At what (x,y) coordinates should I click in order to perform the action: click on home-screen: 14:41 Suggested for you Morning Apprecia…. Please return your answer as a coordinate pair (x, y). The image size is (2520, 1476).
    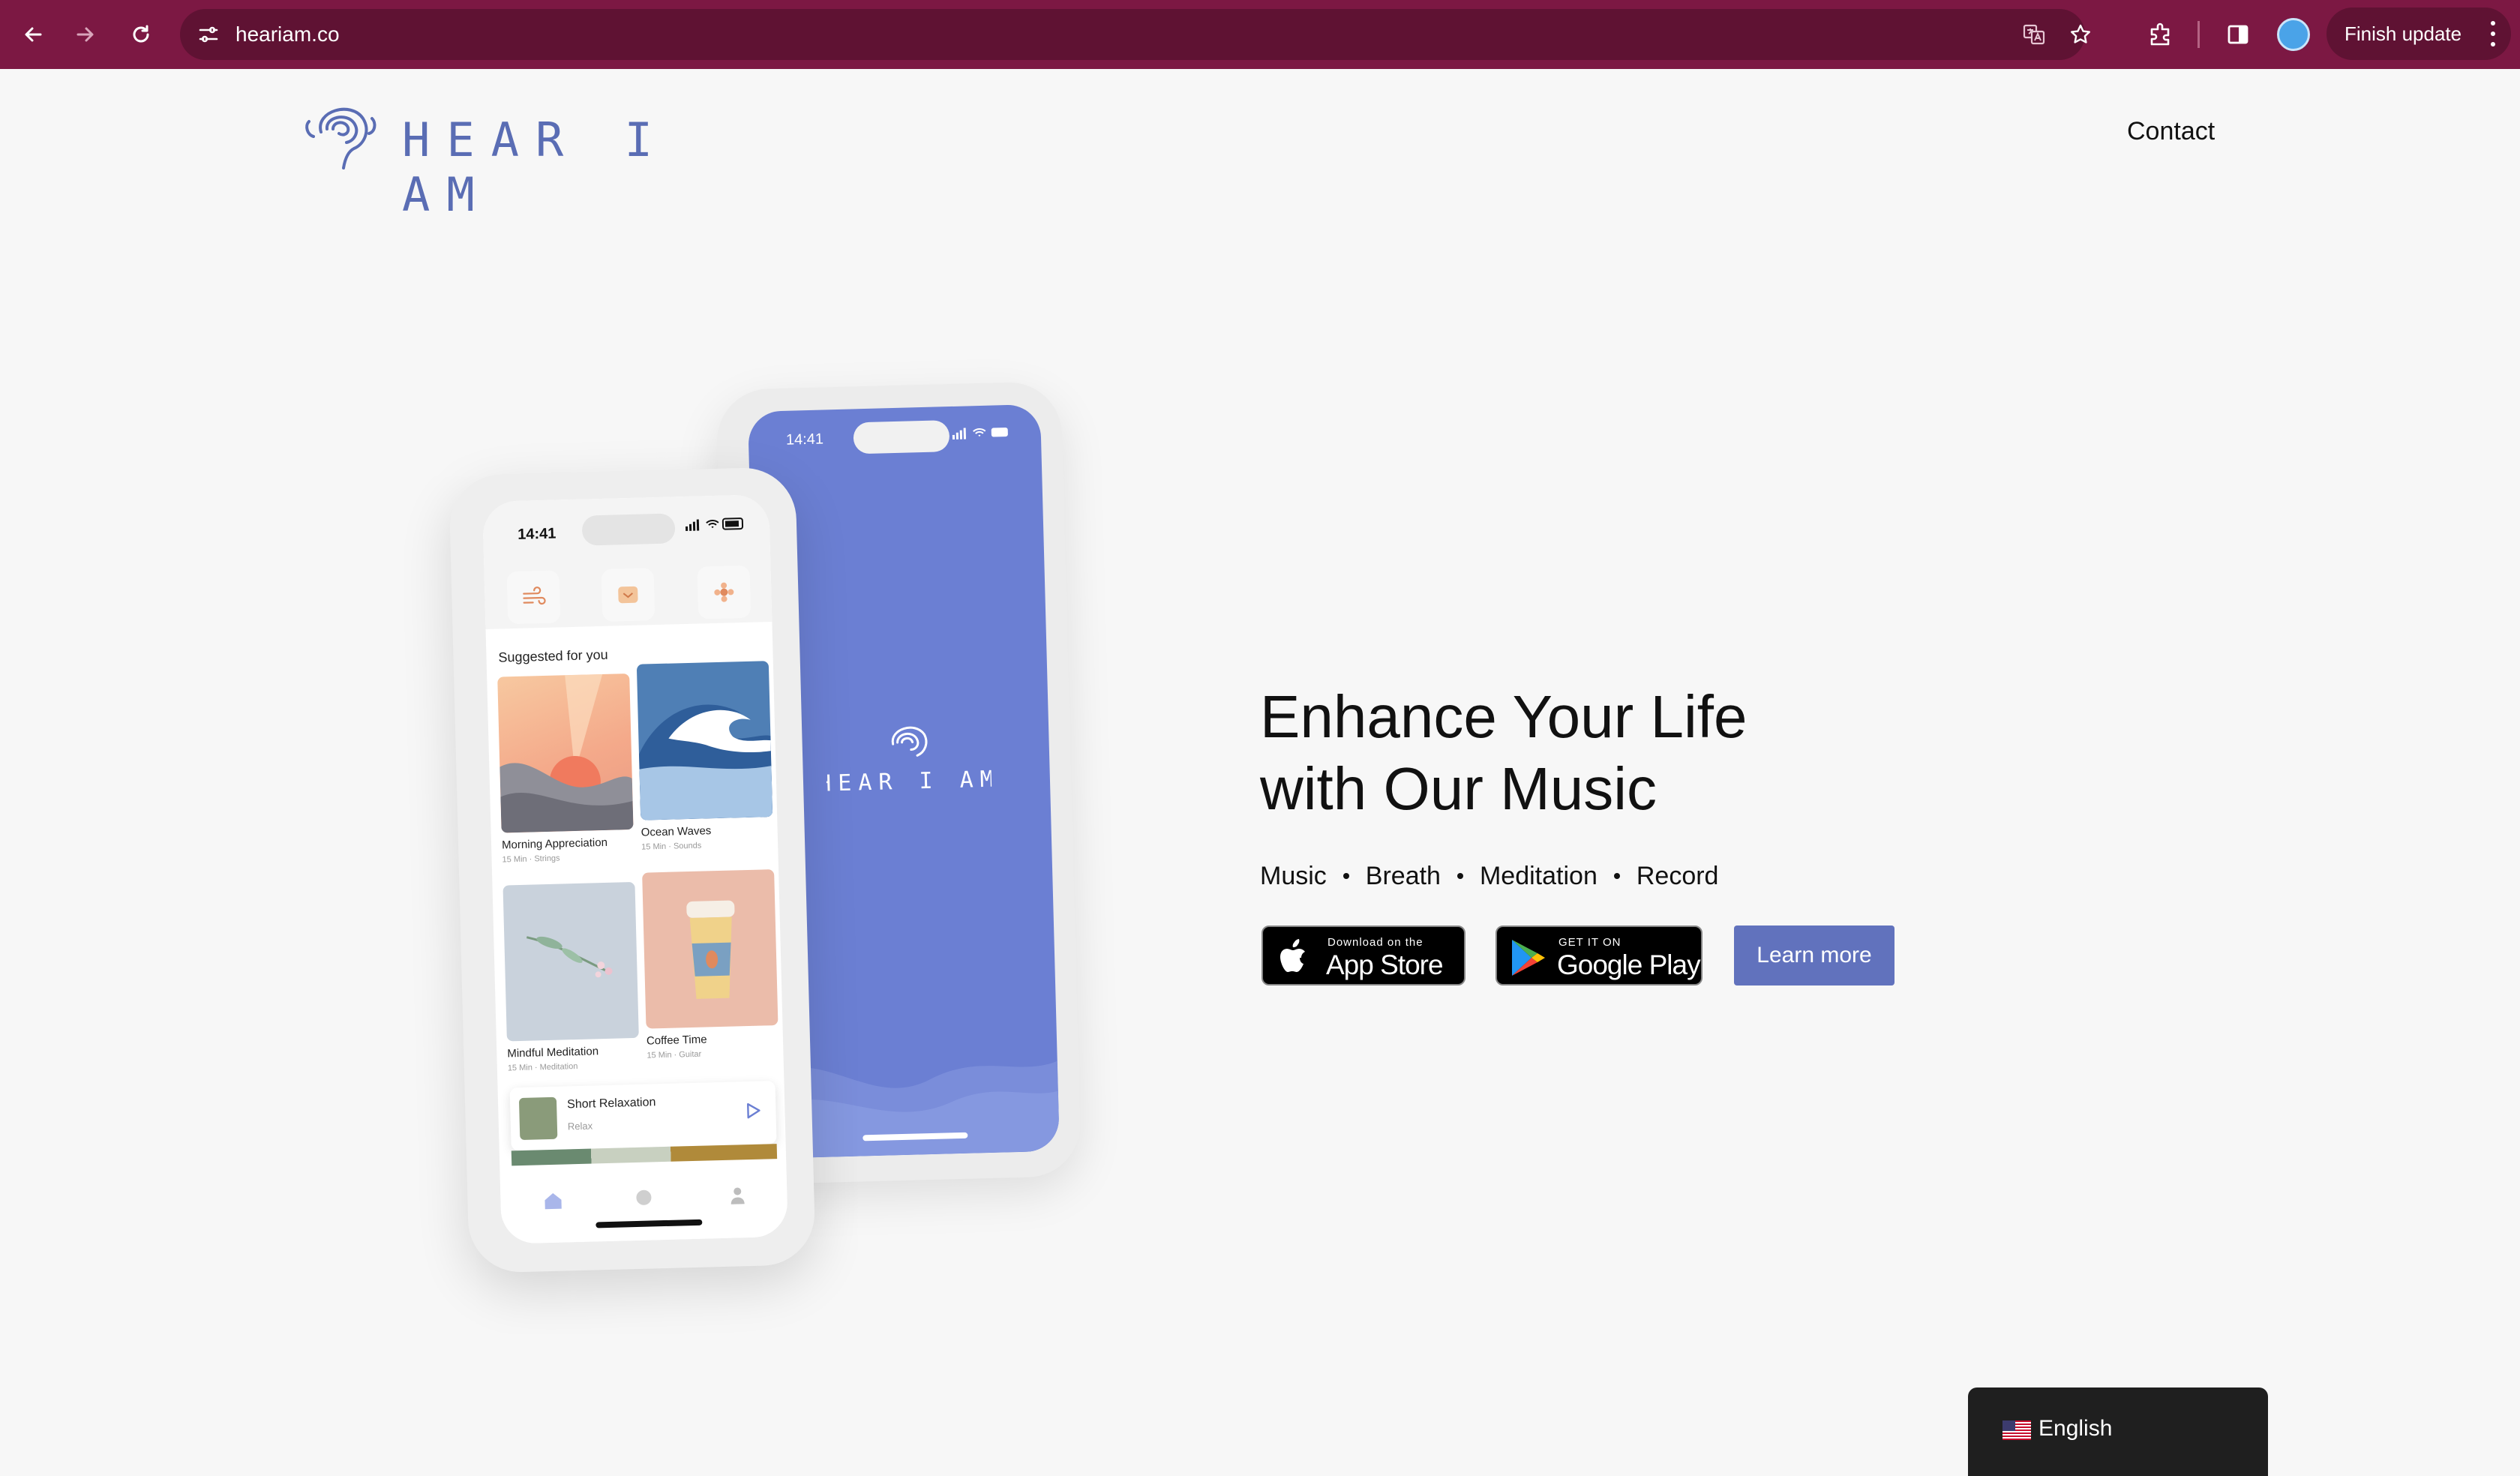
    Looking at the image, I should click on (635, 869).